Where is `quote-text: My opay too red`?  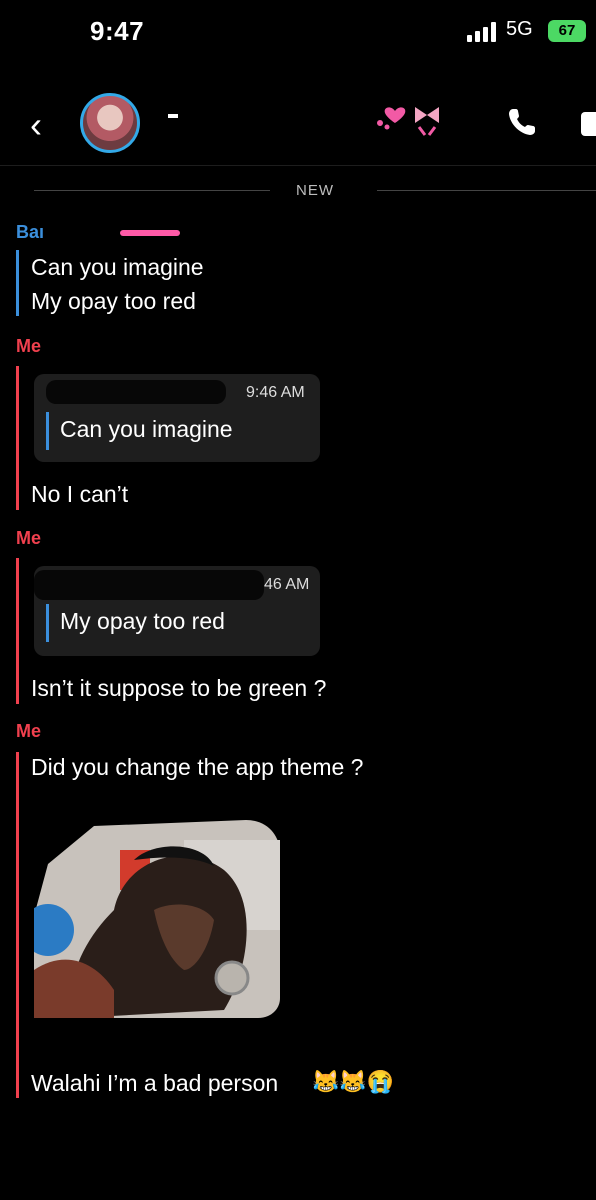 quote-text: My opay too red is located at coordinates (142, 621).